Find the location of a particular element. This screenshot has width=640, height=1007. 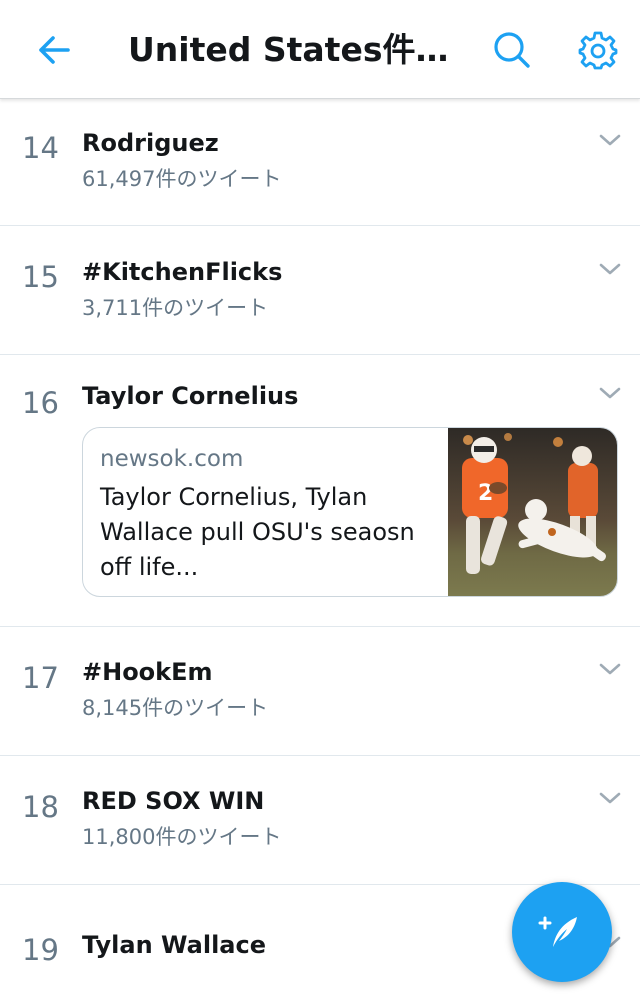

search-button is located at coordinates (512, 50).